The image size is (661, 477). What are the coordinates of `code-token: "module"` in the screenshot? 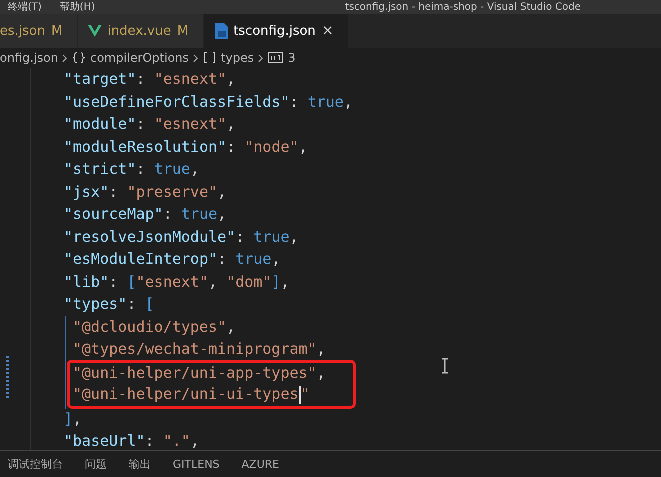 It's located at (100, 124).